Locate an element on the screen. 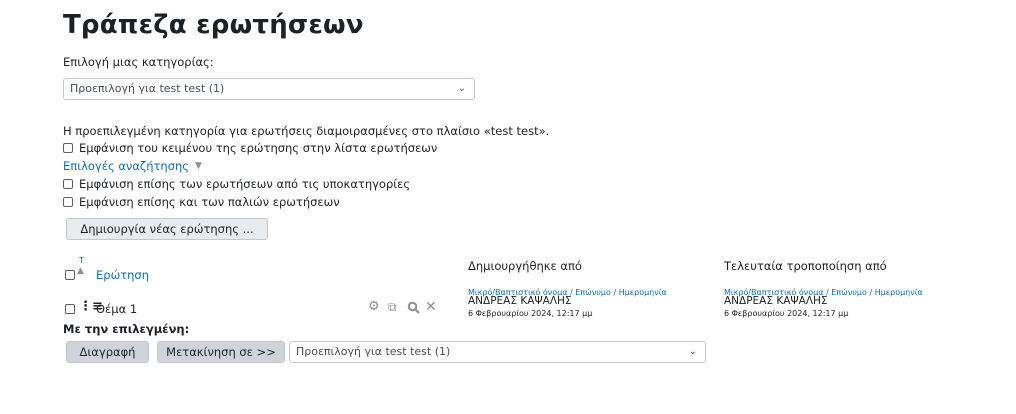 This screenshot has width=1016, height=414. sort-up-icon: ▲ is located at coordinates (80, 271).